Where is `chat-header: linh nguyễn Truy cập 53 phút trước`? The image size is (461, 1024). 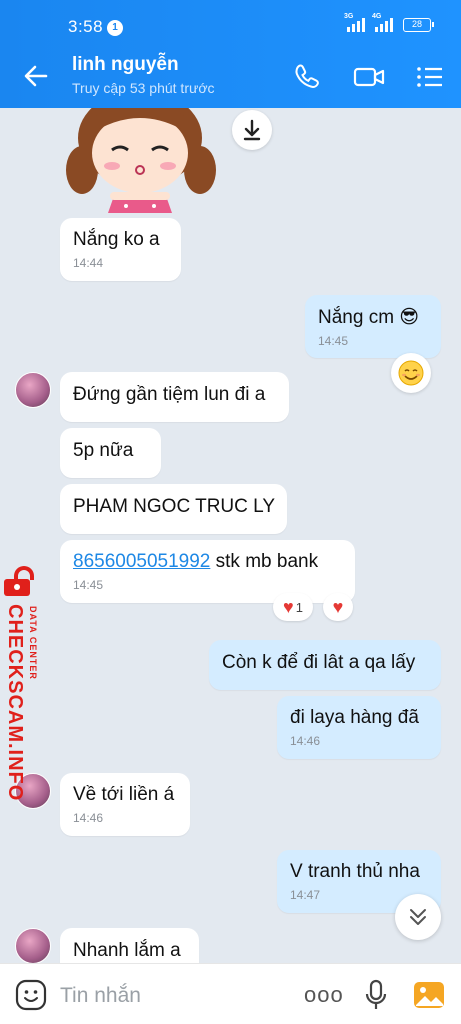
chat-header: linh nguyễn Truy cập 53 phút trước is located at coordinates (230, 77).